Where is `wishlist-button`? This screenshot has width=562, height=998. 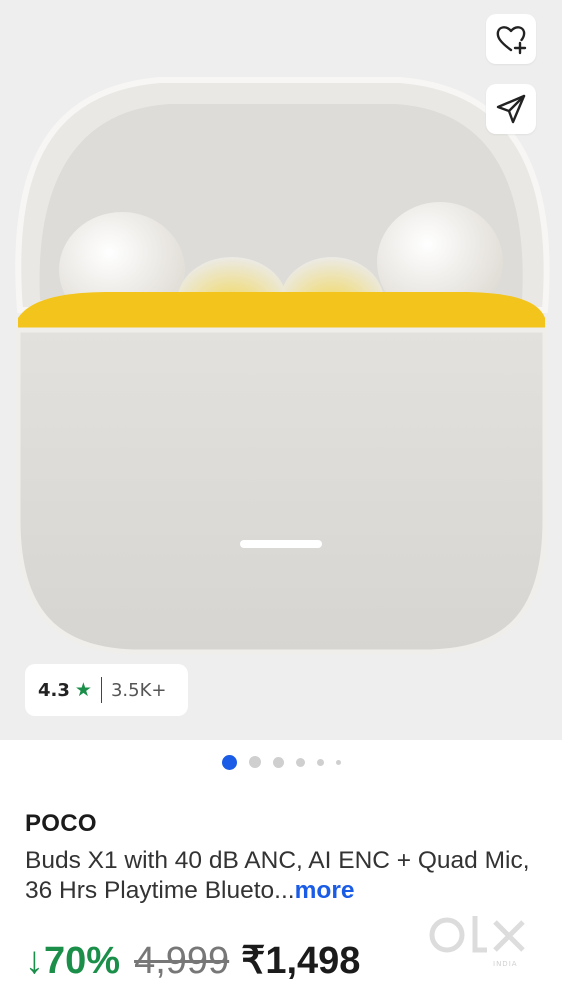
wishlist-button is located at coordinates (511, 39).